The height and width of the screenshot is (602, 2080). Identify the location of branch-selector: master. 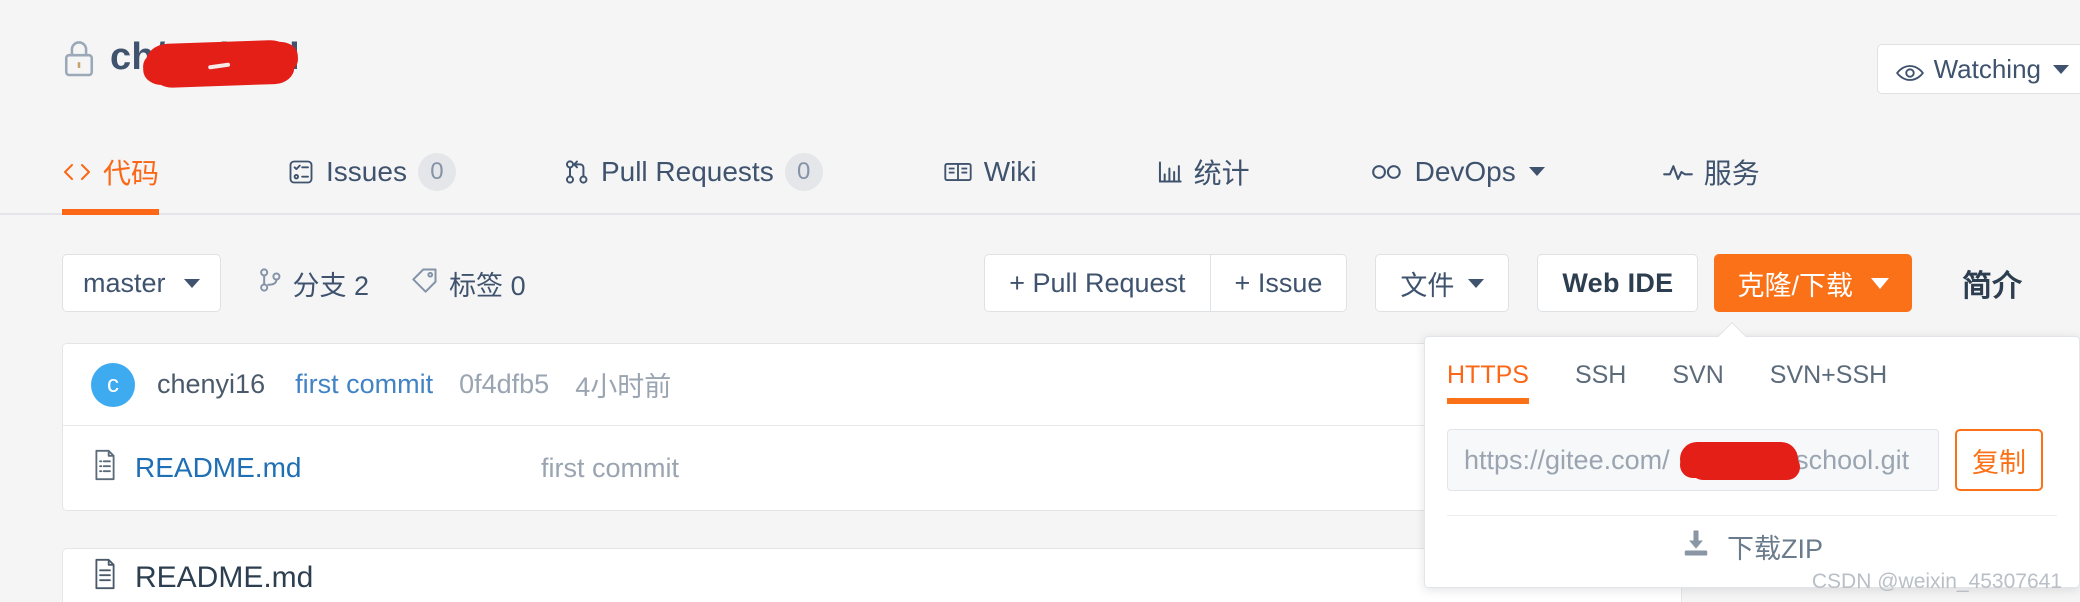
(141, 283).